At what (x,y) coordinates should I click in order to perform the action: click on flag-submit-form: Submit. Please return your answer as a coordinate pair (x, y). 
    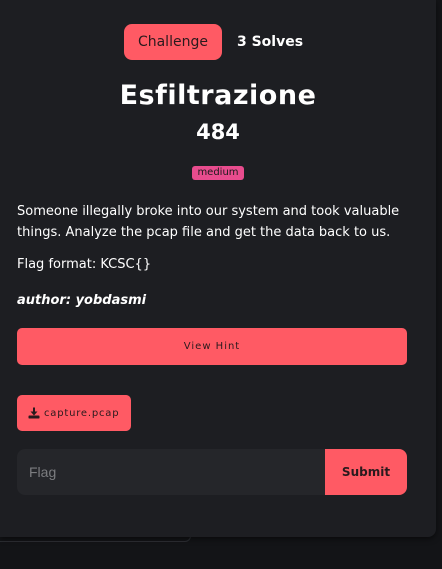
    Looking at the image, I should click on (212, 472).